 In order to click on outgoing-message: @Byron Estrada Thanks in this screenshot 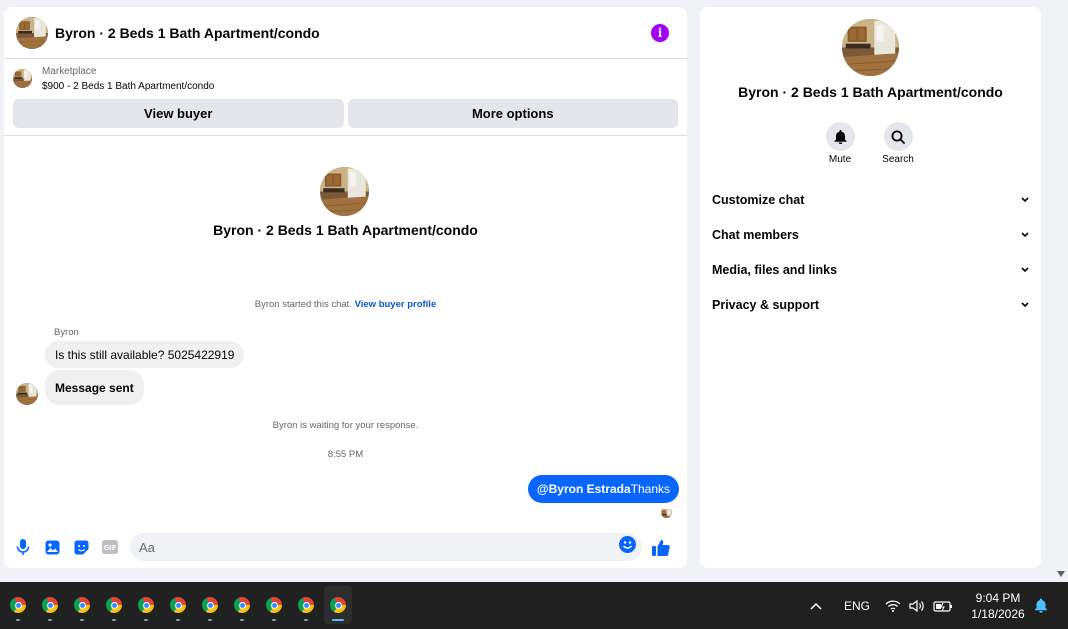, I will do `click(603, 489)`.